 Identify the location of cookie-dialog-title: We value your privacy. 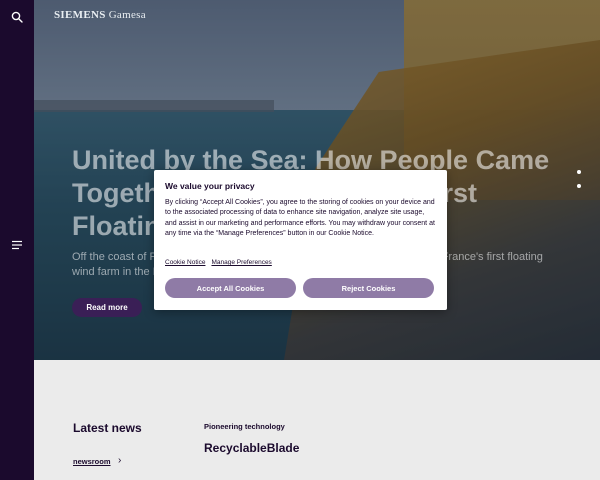
(210, 186).